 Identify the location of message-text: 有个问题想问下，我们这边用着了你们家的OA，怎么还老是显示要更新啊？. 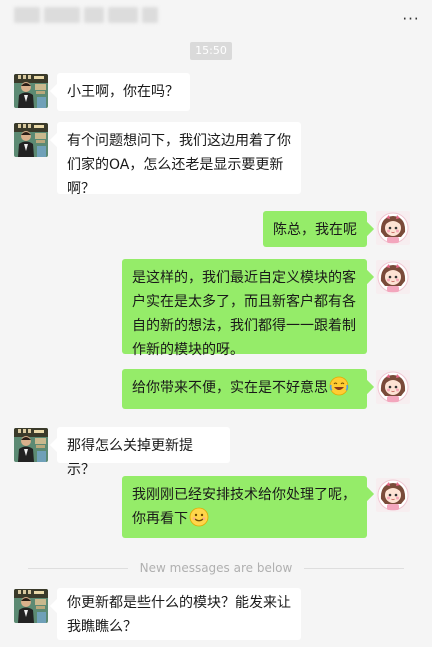
(179, 165).